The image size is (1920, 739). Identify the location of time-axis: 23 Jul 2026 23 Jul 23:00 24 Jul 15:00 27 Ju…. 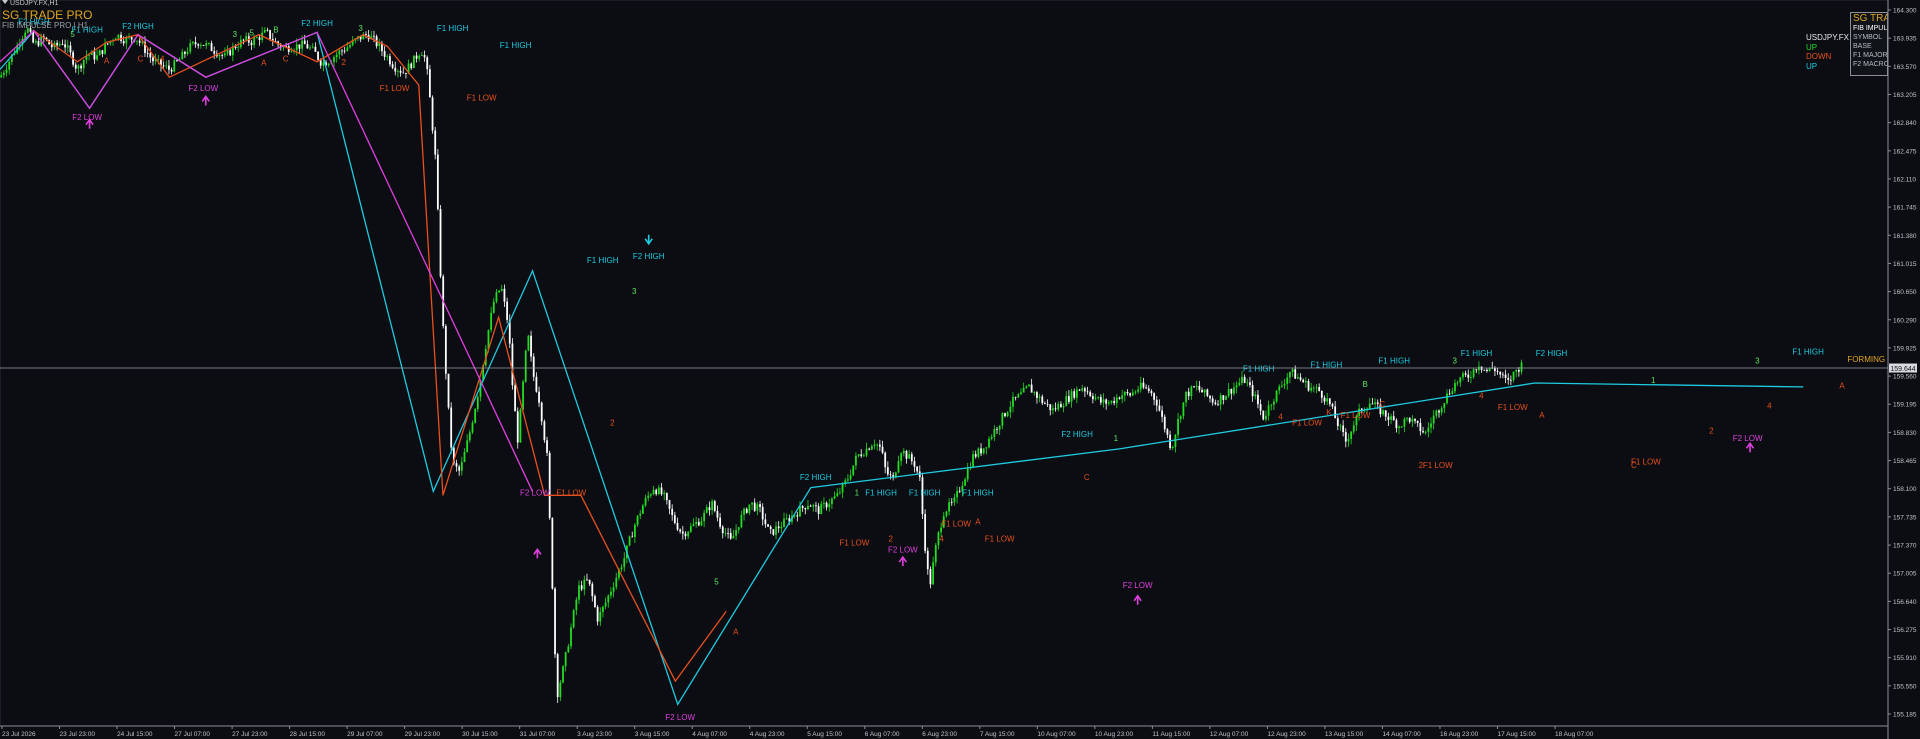
(797, 732).